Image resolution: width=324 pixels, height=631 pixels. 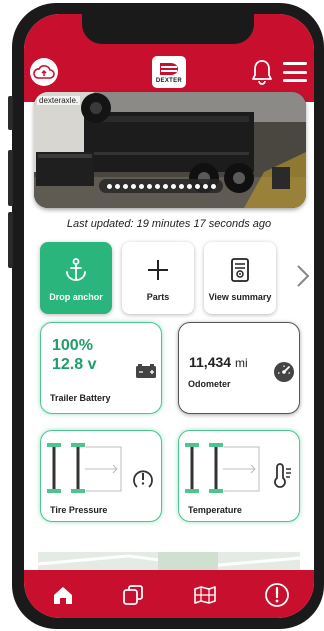 I want to click on notifications-button, so click(x=262, y=72).